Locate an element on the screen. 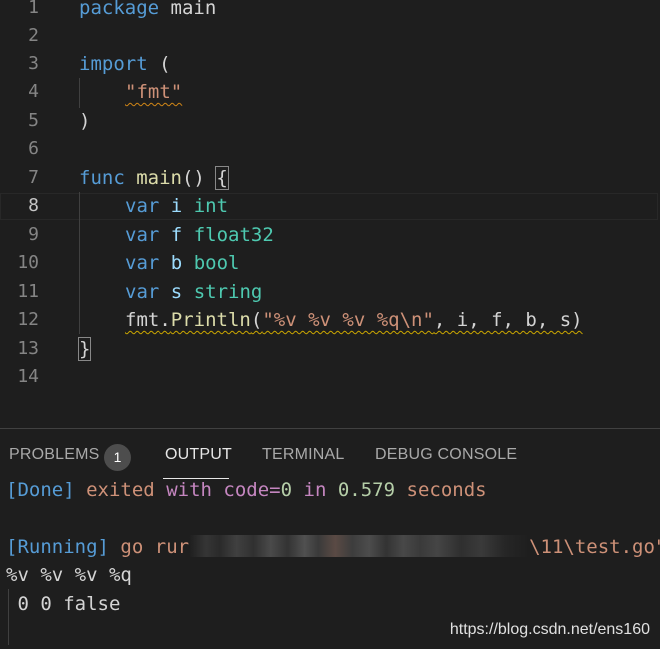 The image size is (660, 649). code-line-1: 1 package main is located at coordinates (330, 11).